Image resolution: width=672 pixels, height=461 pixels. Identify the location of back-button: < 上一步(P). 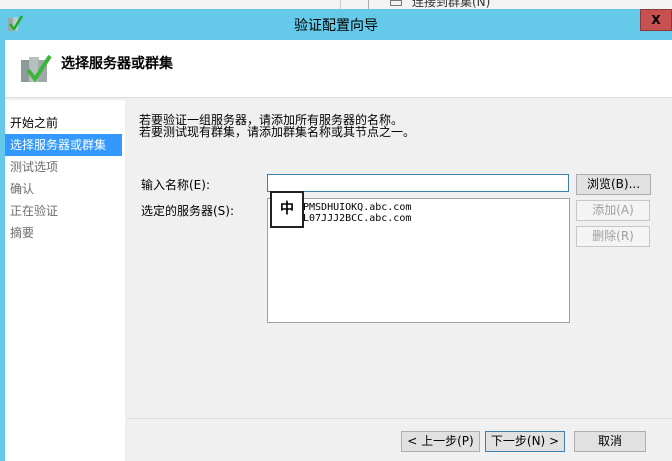
(440, 441).